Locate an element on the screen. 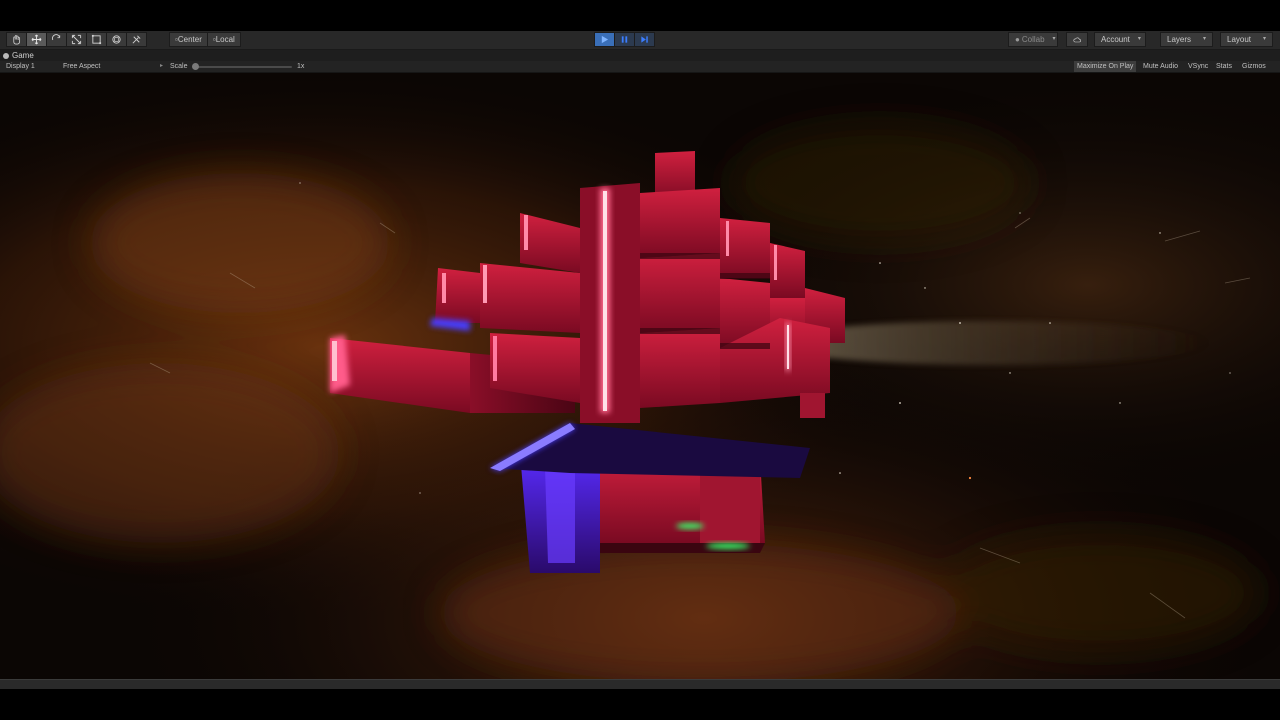  collab-caret-icon: ▾ is located at coordinates (1054, 39).